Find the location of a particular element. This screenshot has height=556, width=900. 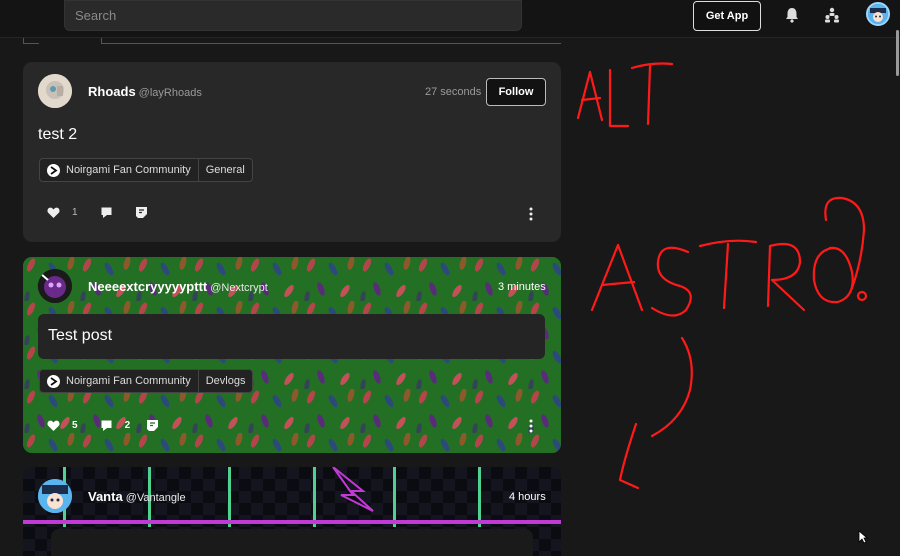

author-handle: @layRhoads is located at coordinates (170, 93).